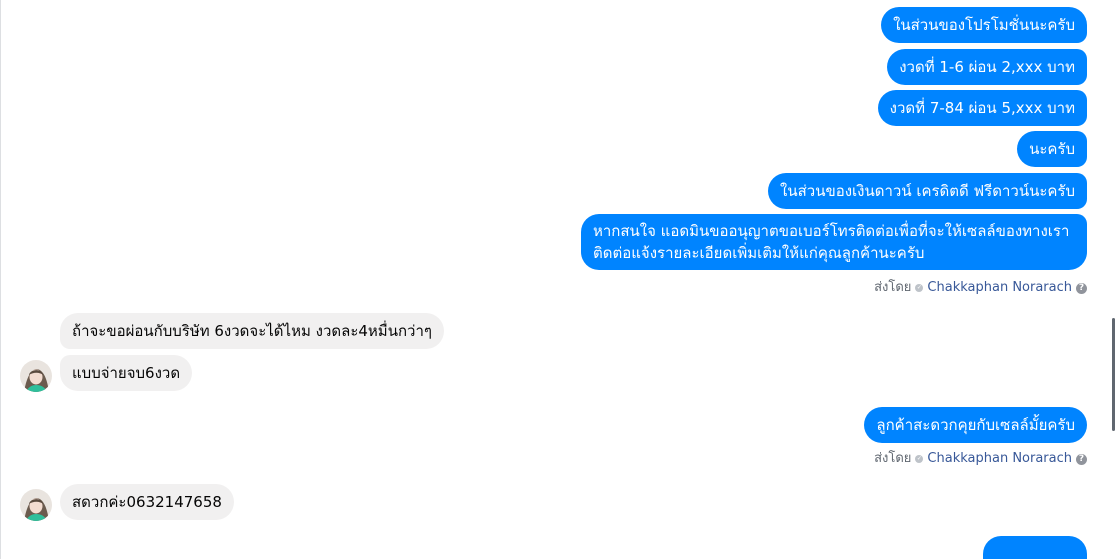 The width and height of the screenshot is (1119, 559). I want to click on message-text: สดวกค่ะ0632147658, so click(147, 502).